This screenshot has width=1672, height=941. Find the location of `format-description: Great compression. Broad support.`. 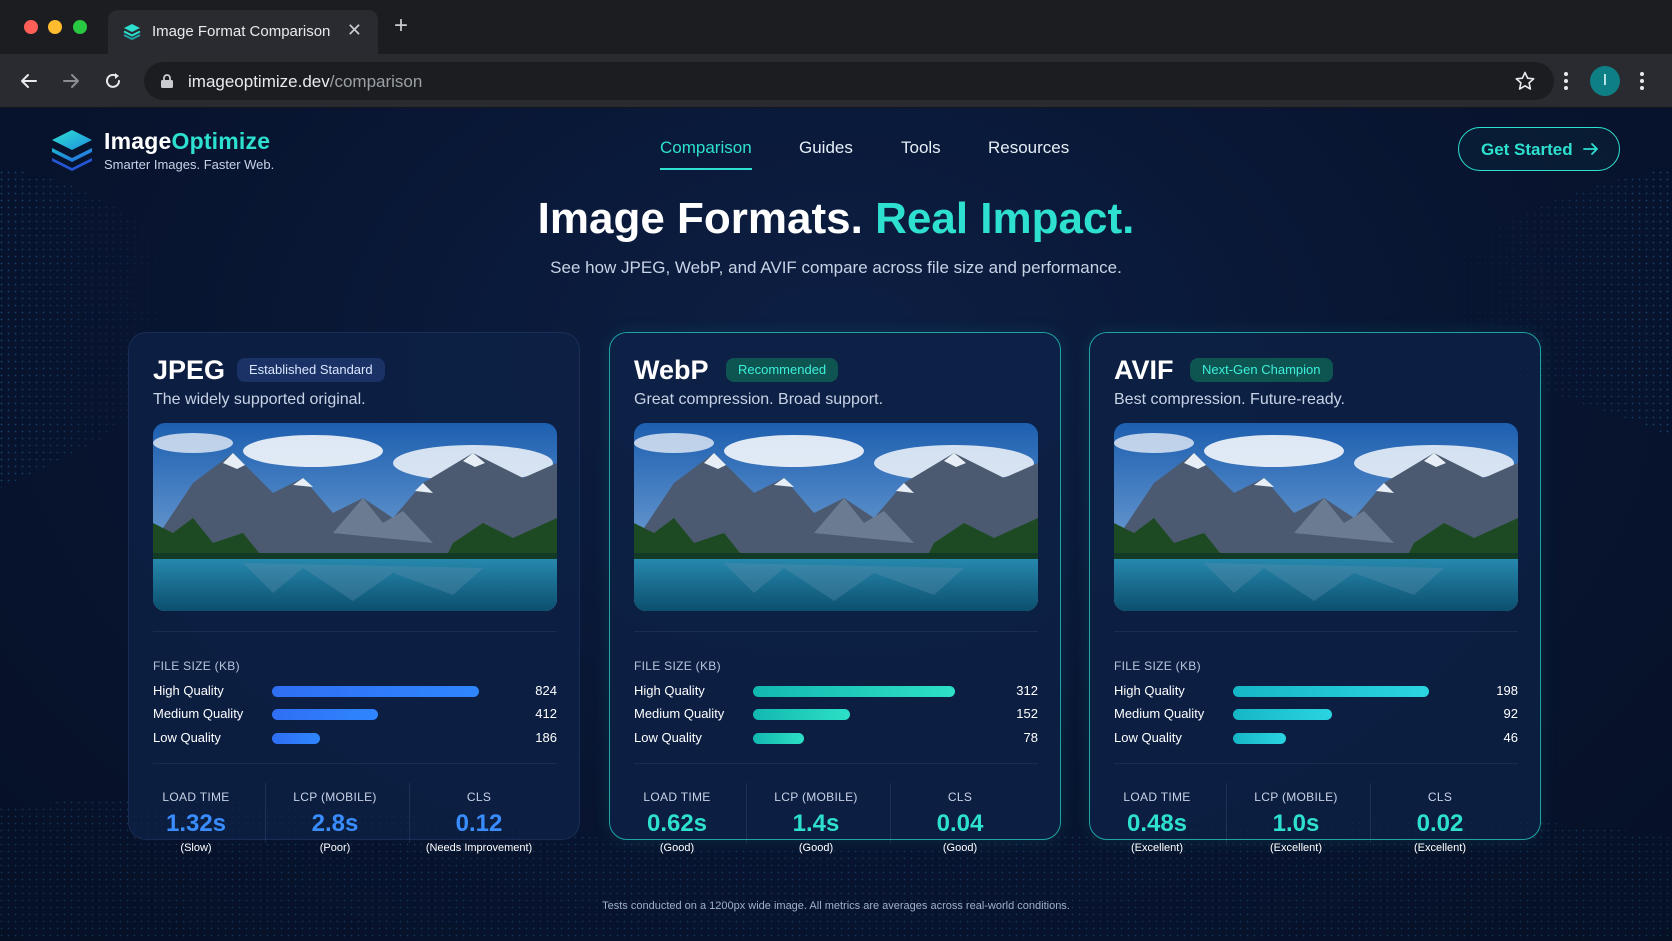

format-description: Great compression. Broad support. is located at coordinates (759, 399).